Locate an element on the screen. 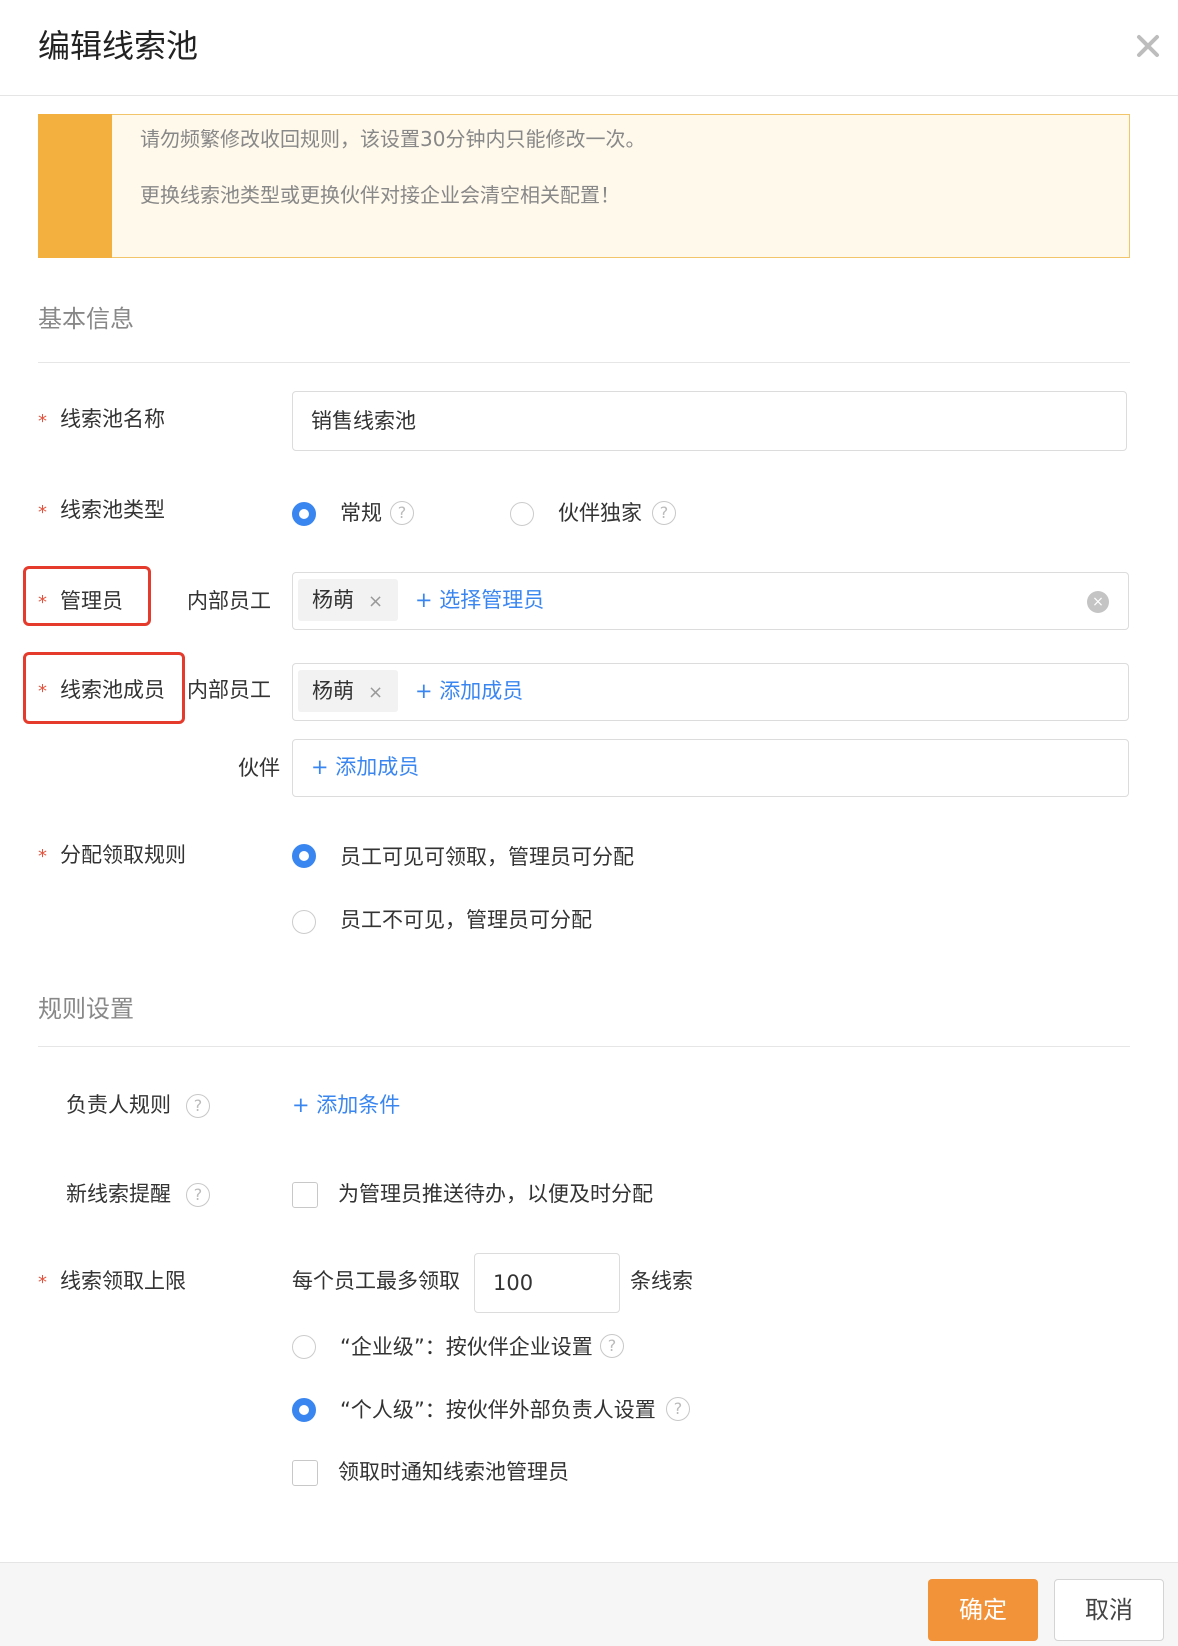 The height and width of the screenshot is (1646, 1178). member-tag: 杨萌 × is located at coordinates (348, 691).